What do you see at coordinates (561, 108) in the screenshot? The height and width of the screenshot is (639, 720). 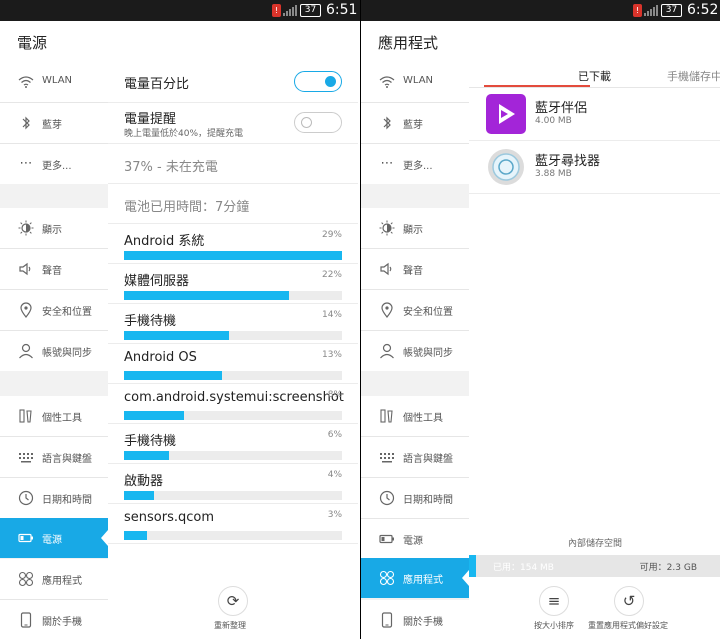 I see `app-name: 藍牙伴侶` at bounding box center [561, 108].